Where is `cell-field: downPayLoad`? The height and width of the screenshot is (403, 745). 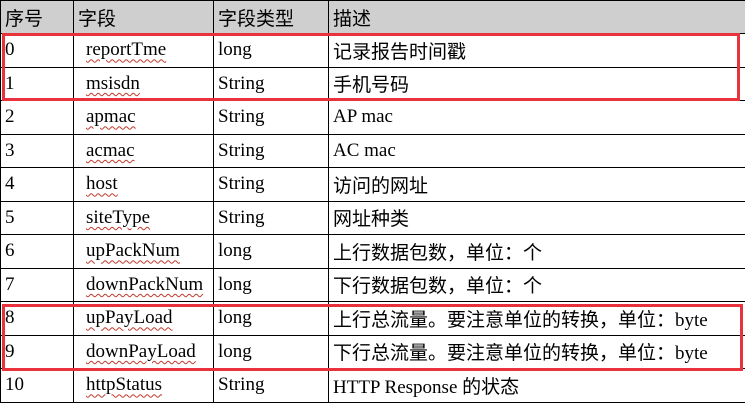 cell-field: downPayLoad is located at coordinates (143, 351).